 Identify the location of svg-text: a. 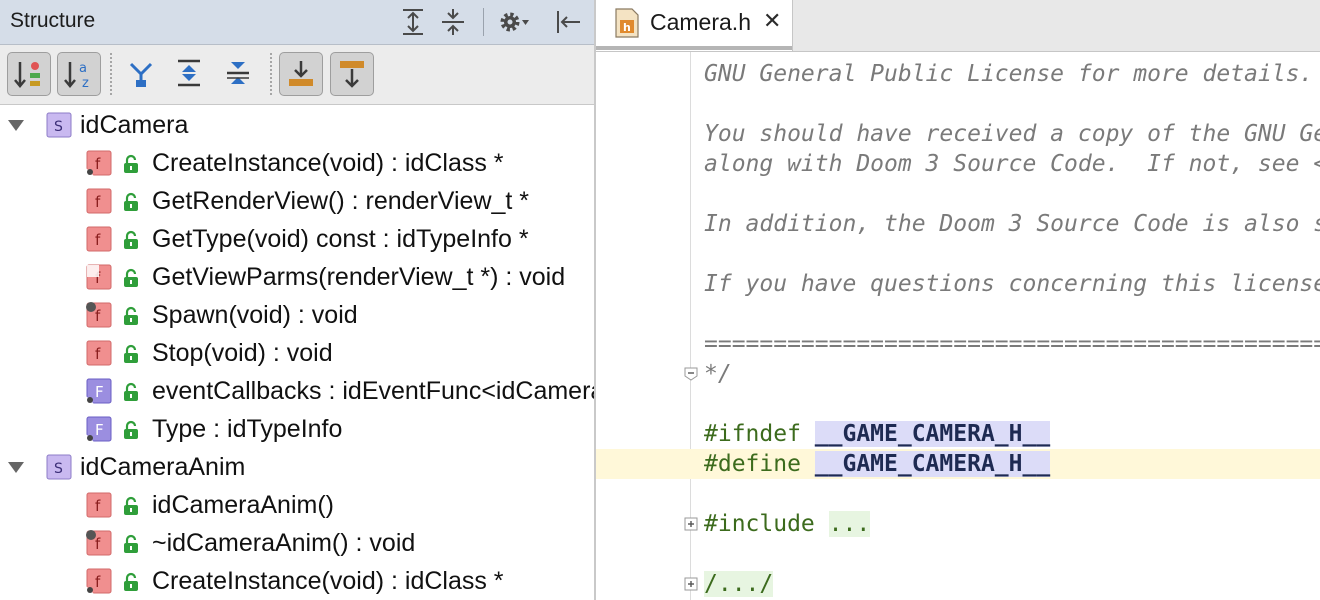
(83, 68).